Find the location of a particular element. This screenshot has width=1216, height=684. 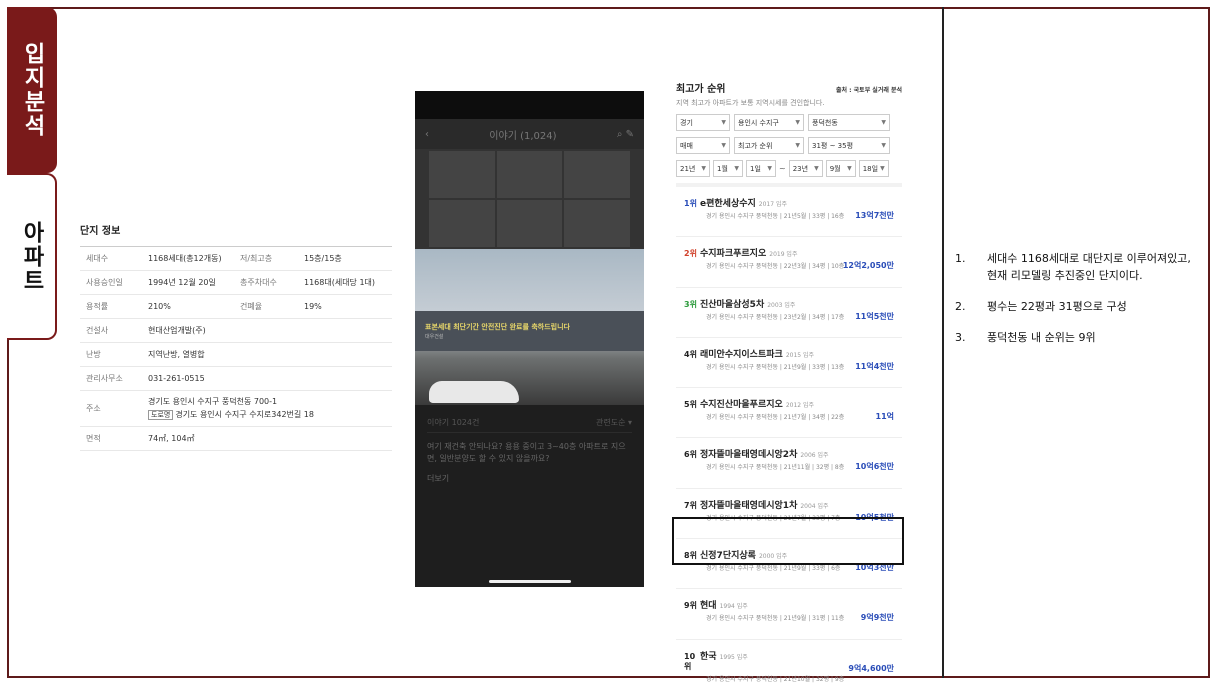

move-in-year: 2004 입주 is located at coordinates (814, 506).